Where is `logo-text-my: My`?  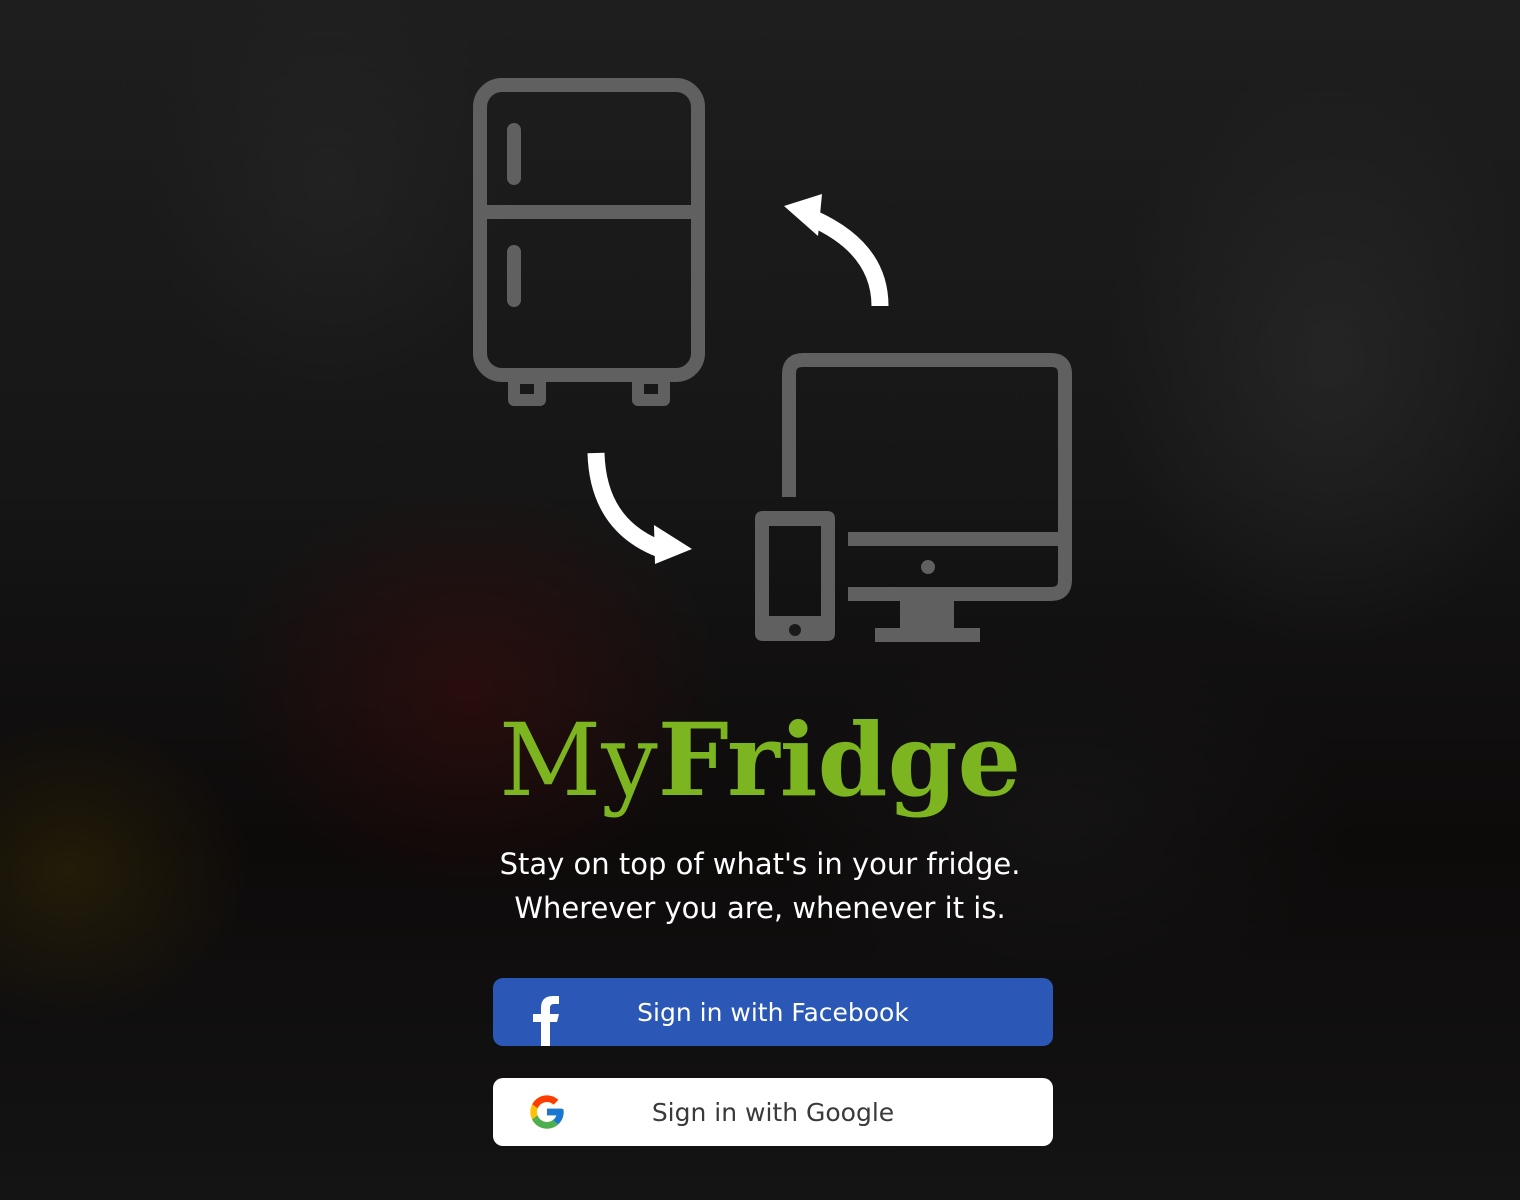
logo-text-my: My is located at coordinates (578, 760).